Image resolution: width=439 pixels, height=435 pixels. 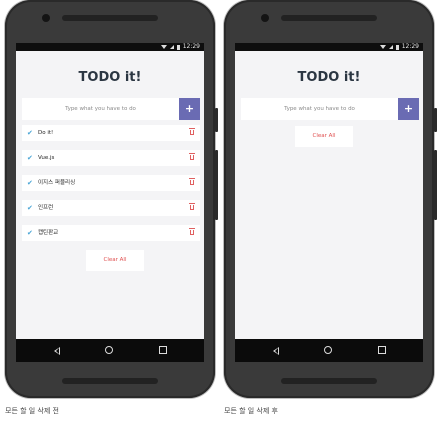 What do you see at coordinates (251, 411) in the screenshot?
I see `figure-caption: 모든 할 일 삭제 후` at bounding box center [251, 411].